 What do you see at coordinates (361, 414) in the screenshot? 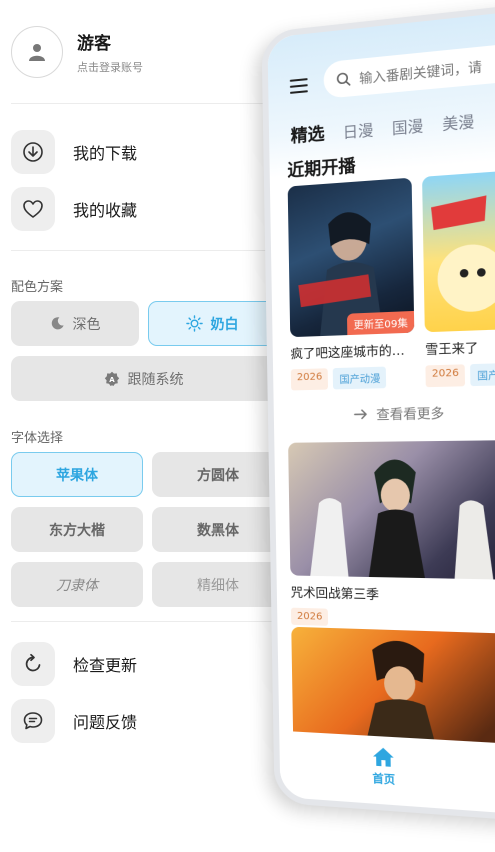
I see `arrow-right-icon` at bounding box center [361, 414].